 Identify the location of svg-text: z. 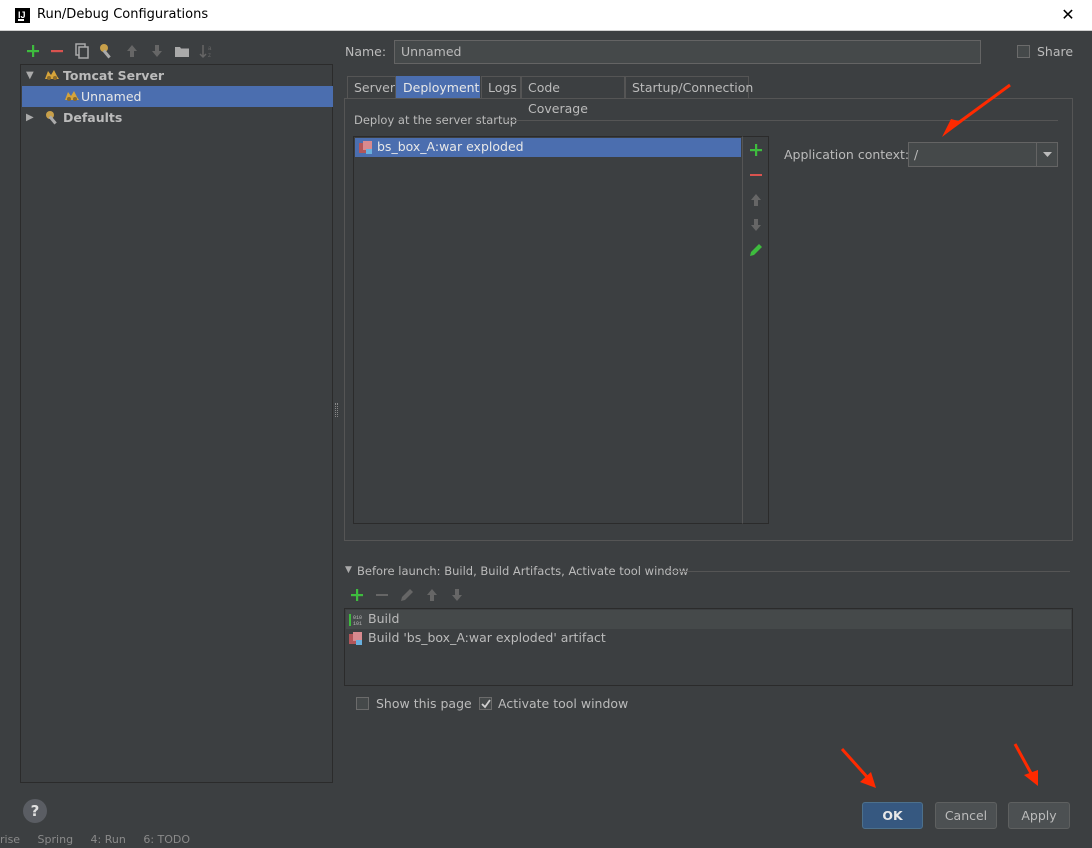
(209, 56).